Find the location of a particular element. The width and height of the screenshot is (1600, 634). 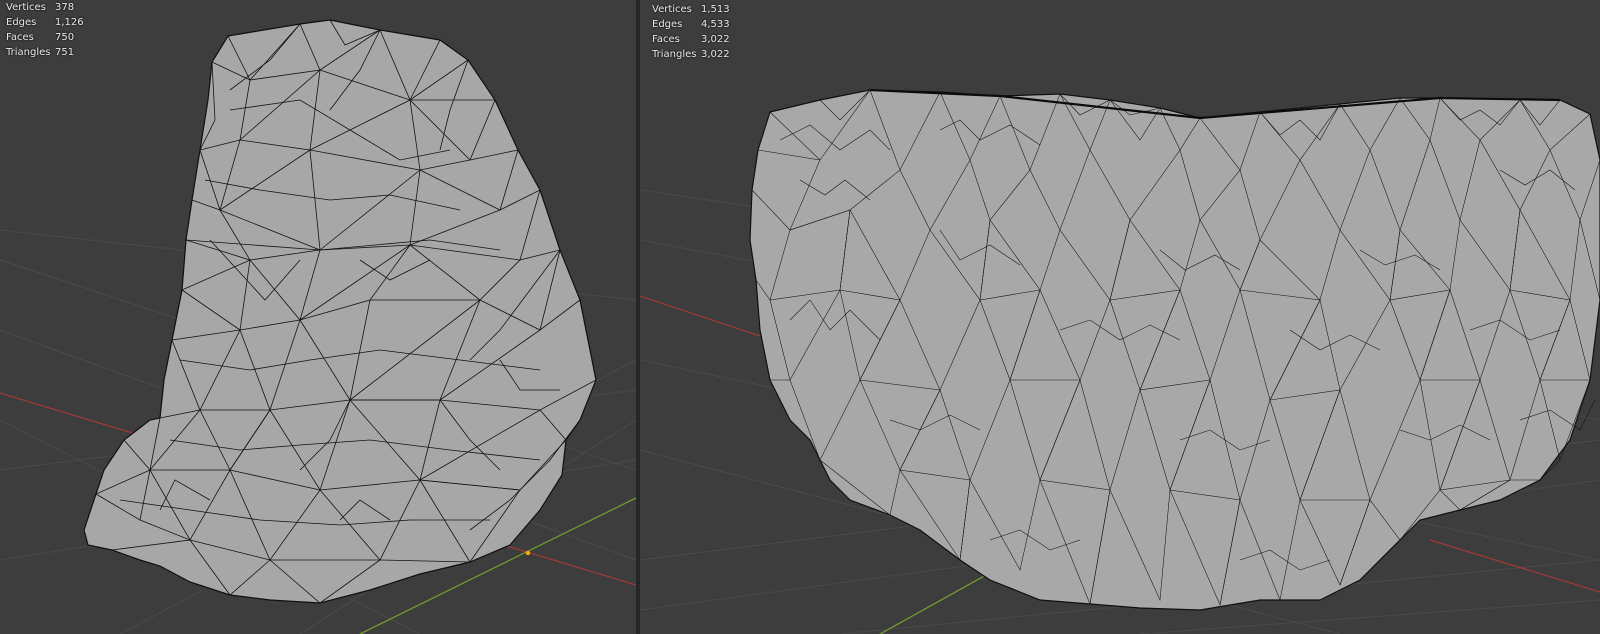

stat-row: Triangles 3,022 is located at coordinates (691, 54).